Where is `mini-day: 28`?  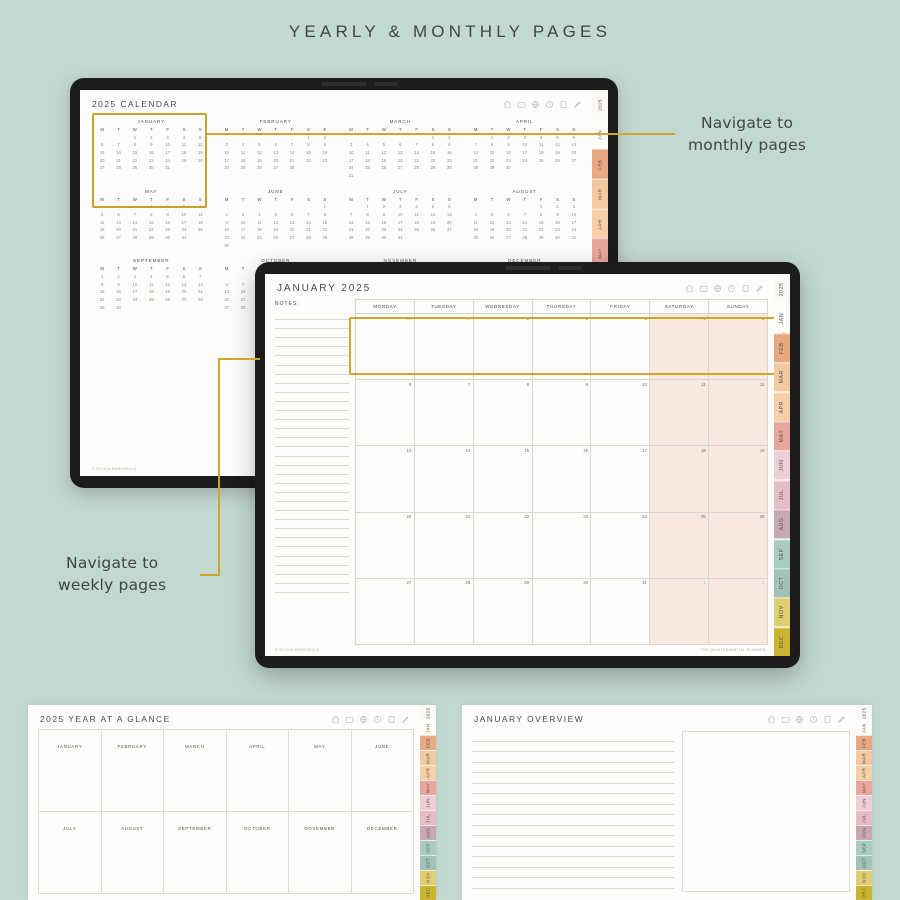 mini-day: 28 is located at coordinates (292, 168).